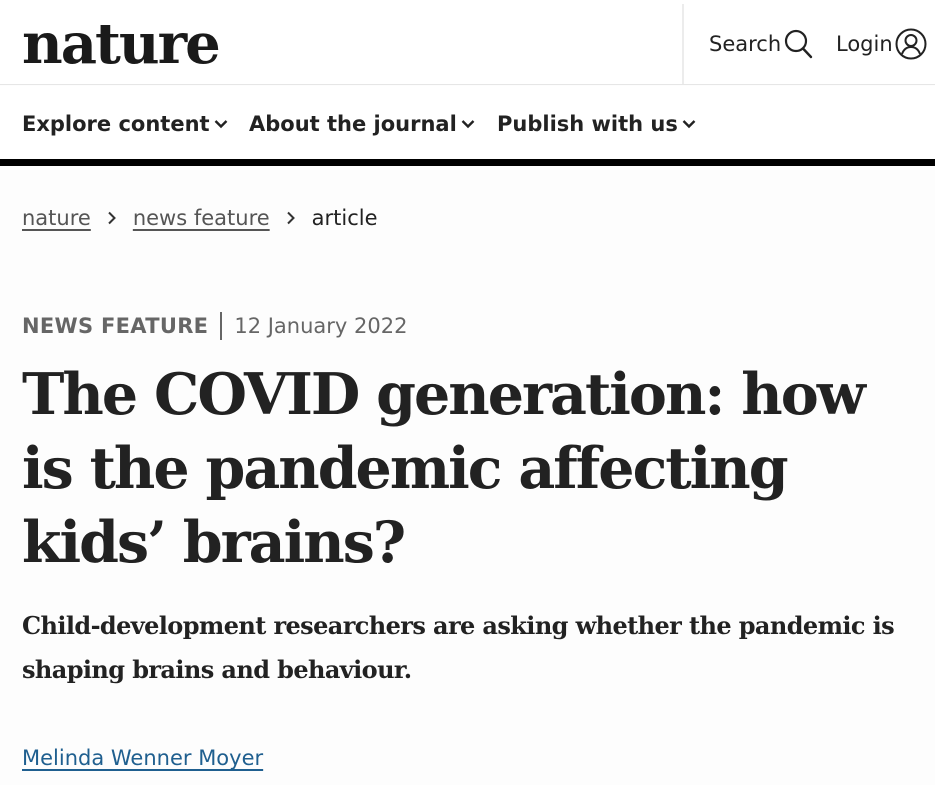  Describe the element at coordinates (864, 44) in the screenshot. I see `login-label: Login` at that location.